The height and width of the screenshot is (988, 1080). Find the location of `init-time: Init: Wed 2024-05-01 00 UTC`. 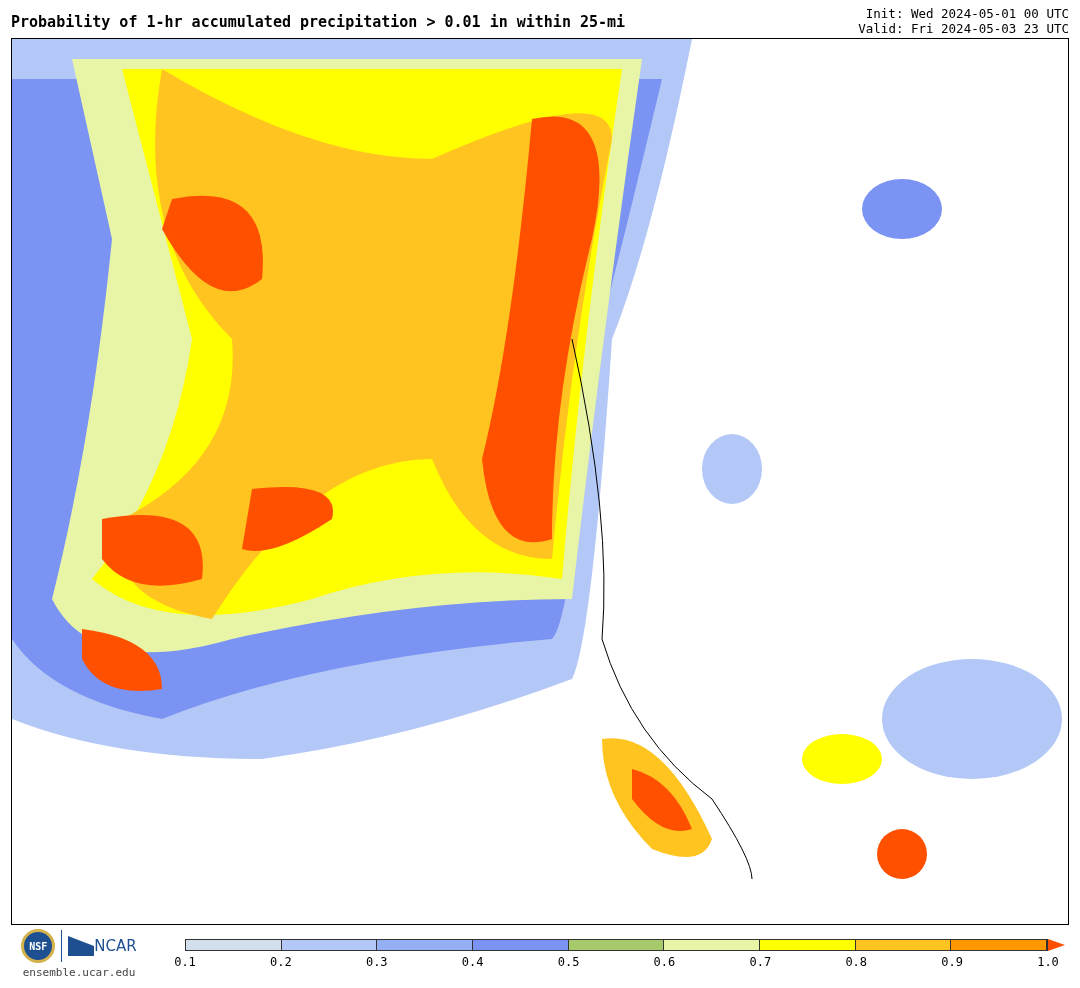

init-time: Init: Wed 2024-05-01 00 UTC is located at coordinates (967, 13).